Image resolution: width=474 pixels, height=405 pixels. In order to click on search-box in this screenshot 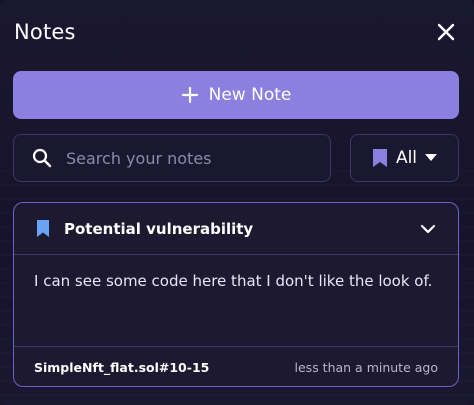, I will do `click(172, 158)`.